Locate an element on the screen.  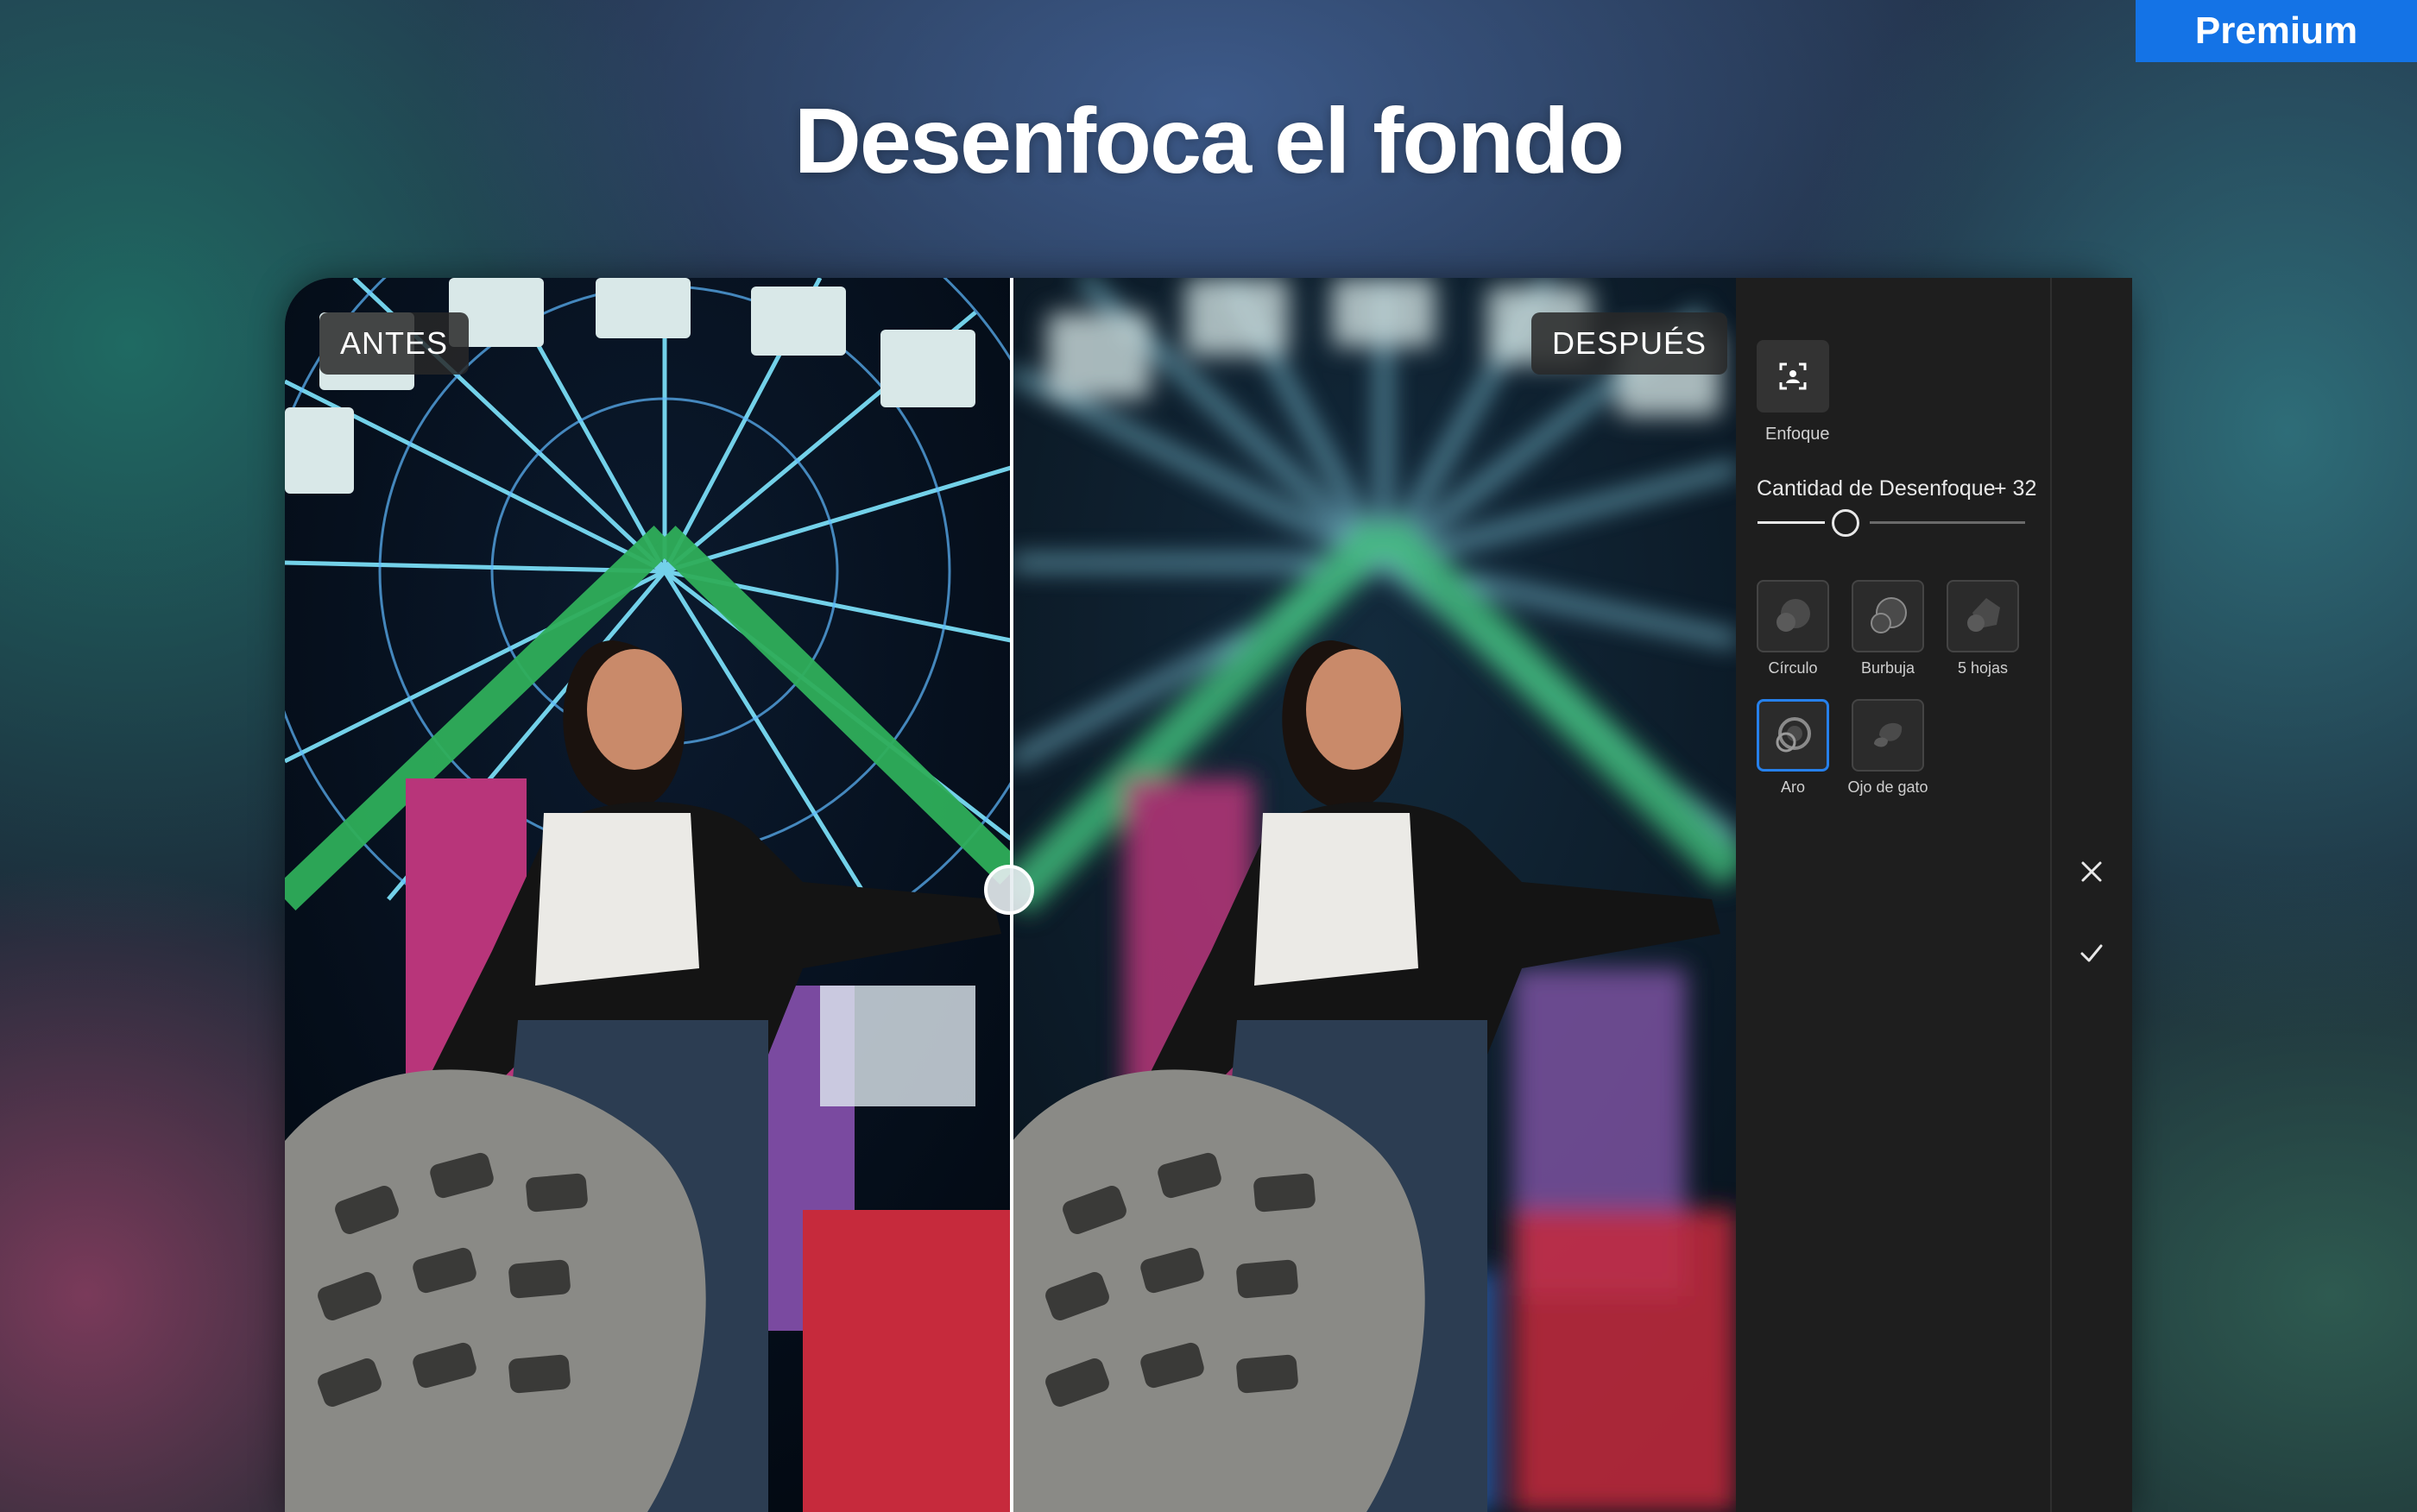
focus-subject-icon is located at coordinates (1793, 376).